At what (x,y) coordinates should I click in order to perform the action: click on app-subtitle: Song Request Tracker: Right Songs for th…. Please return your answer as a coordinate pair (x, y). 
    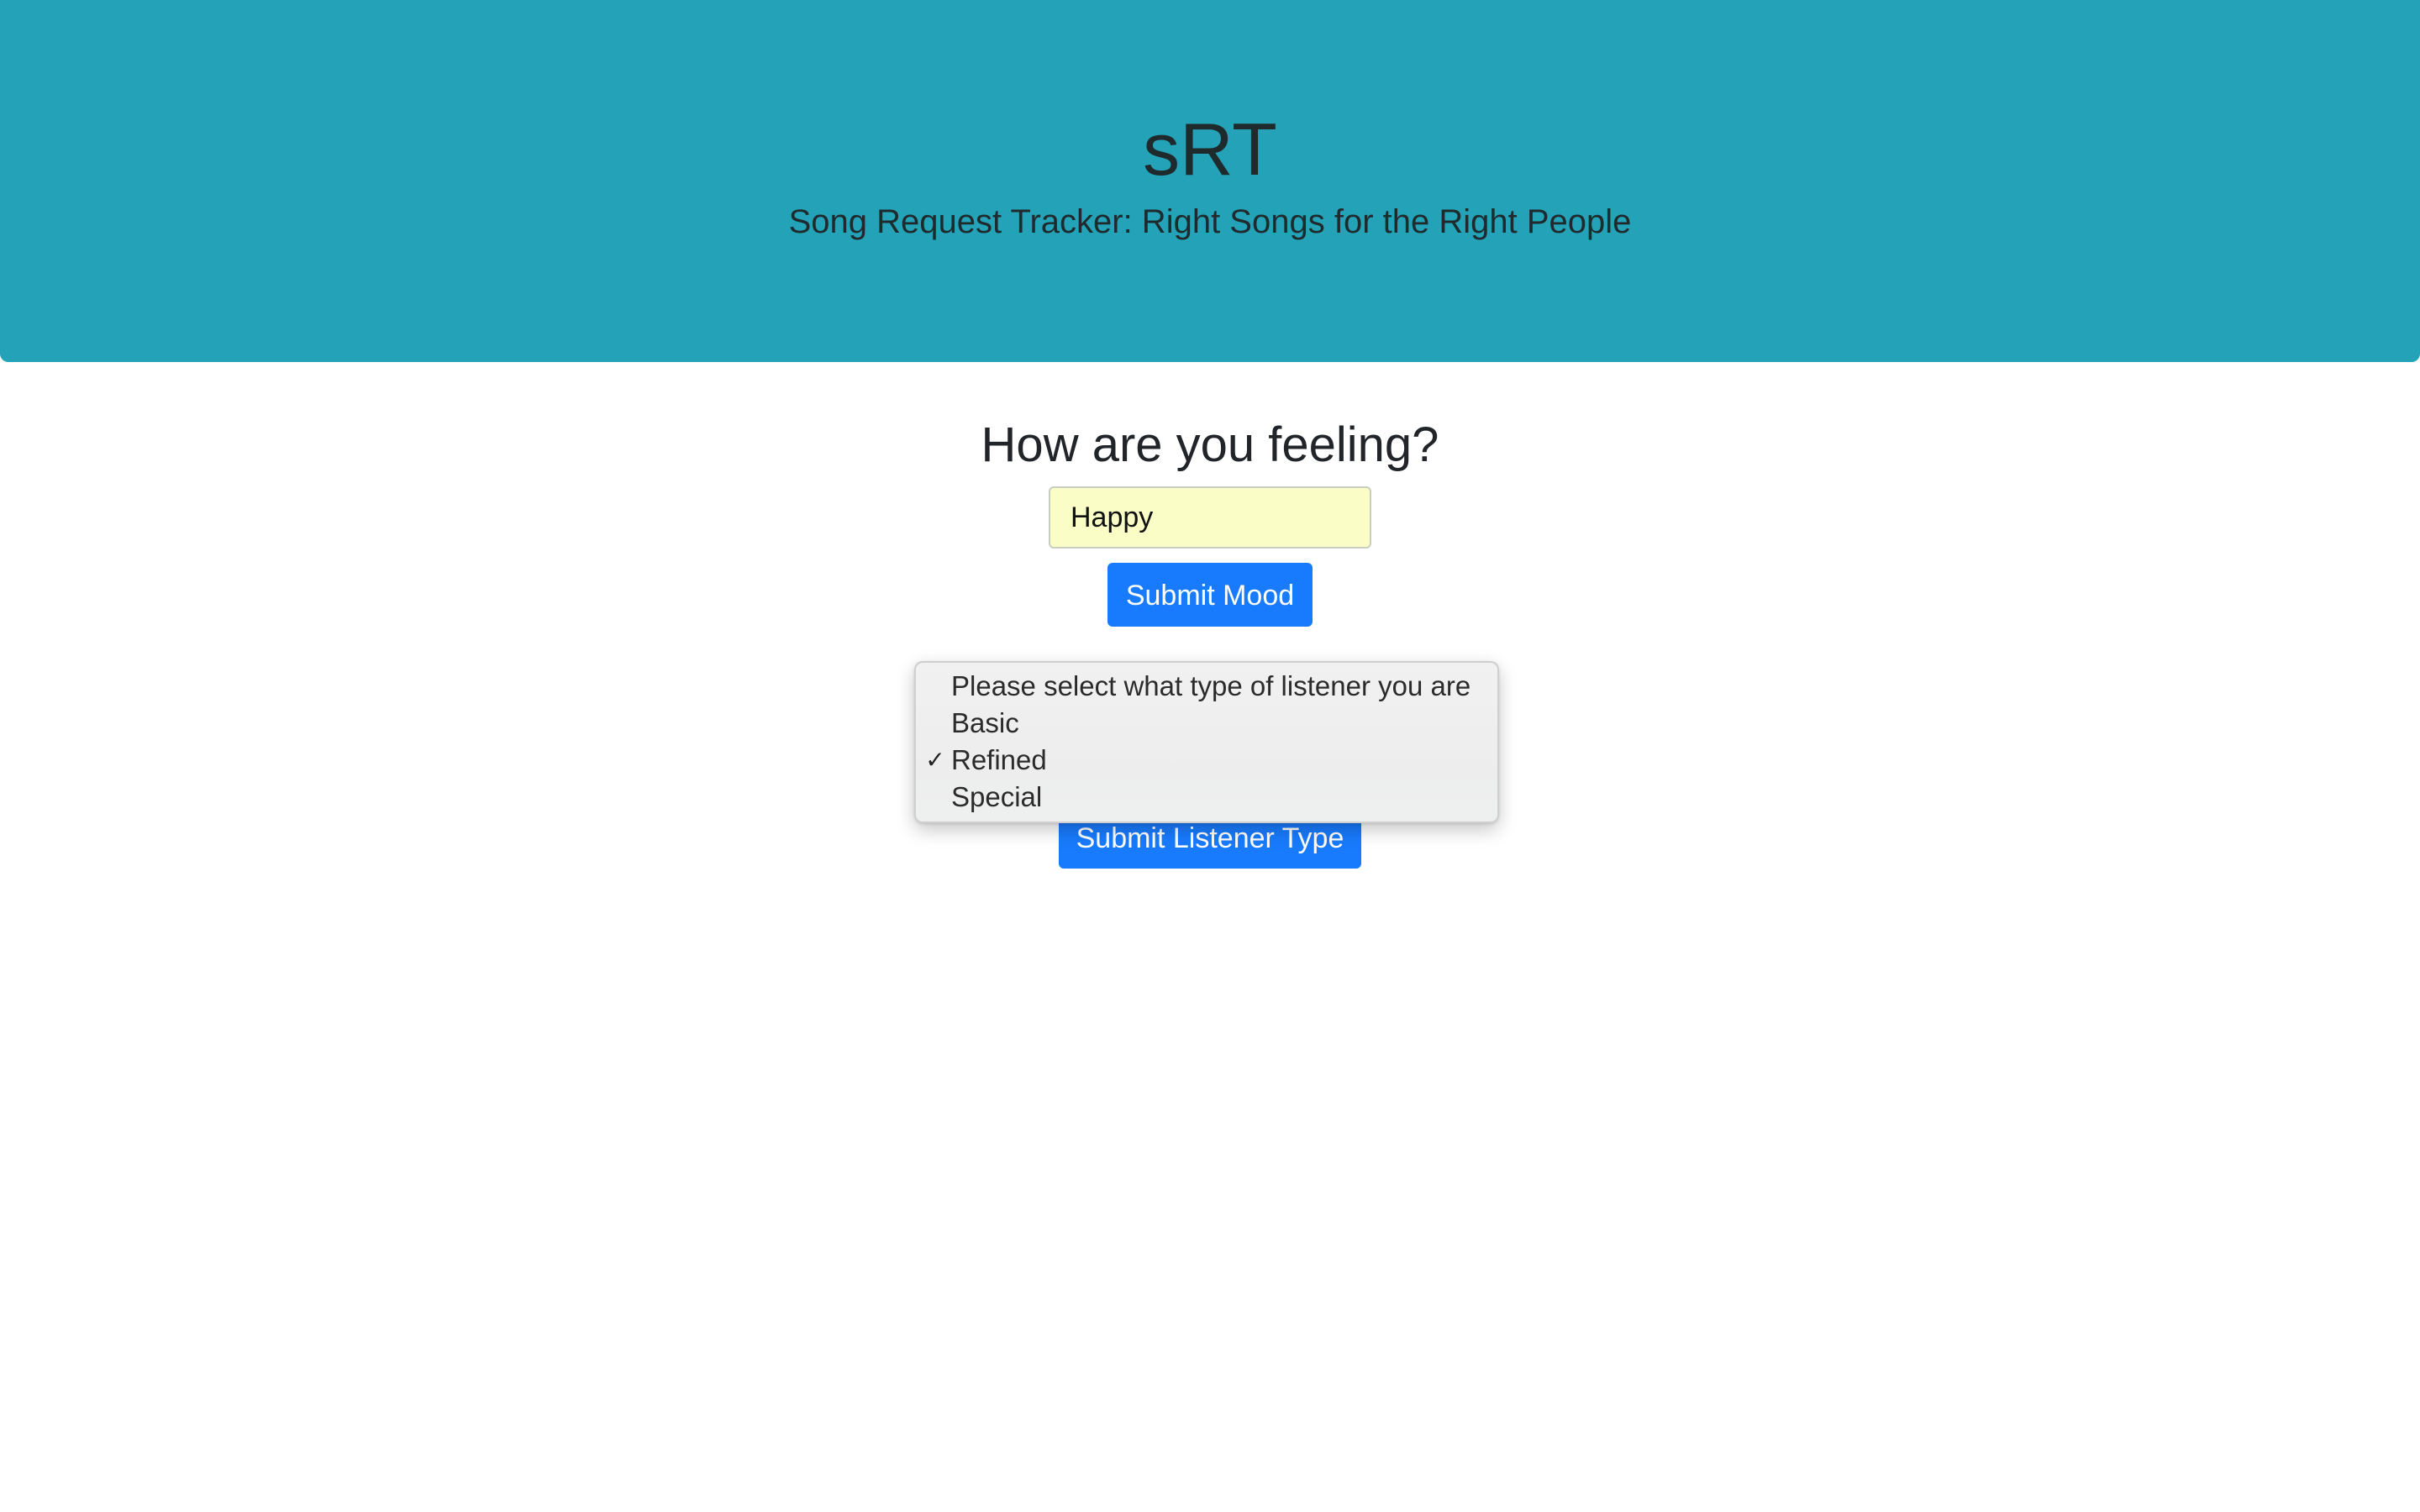
    Looking at the image, I should click on (1210, 221).